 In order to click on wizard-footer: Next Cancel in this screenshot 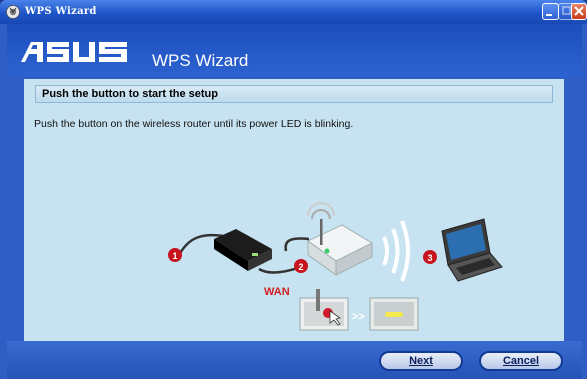, I will do `click(294, 360)`.